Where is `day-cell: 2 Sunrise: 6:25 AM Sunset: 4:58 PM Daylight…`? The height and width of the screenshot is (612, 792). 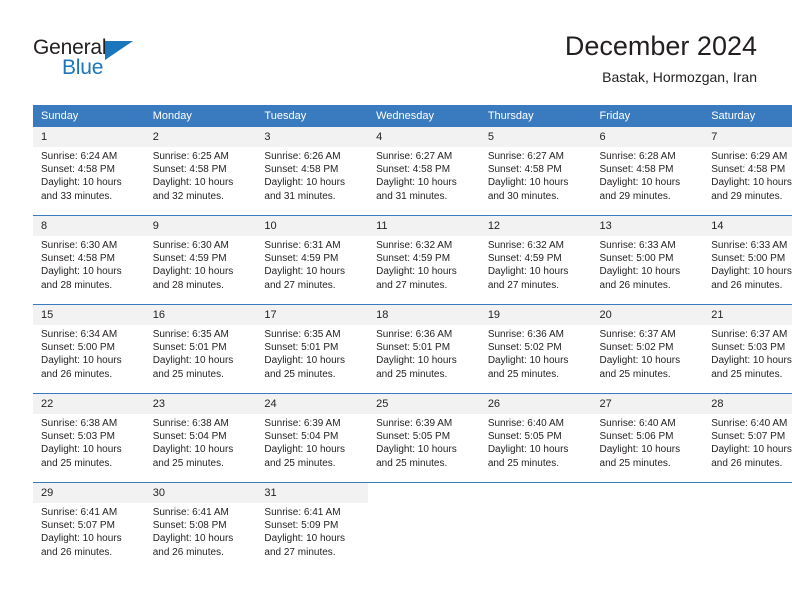
day-cell: 2 Sunrise: 6:25 AM Sunset: 4:58 PM Daylight… is located at coordinates (200, 171).